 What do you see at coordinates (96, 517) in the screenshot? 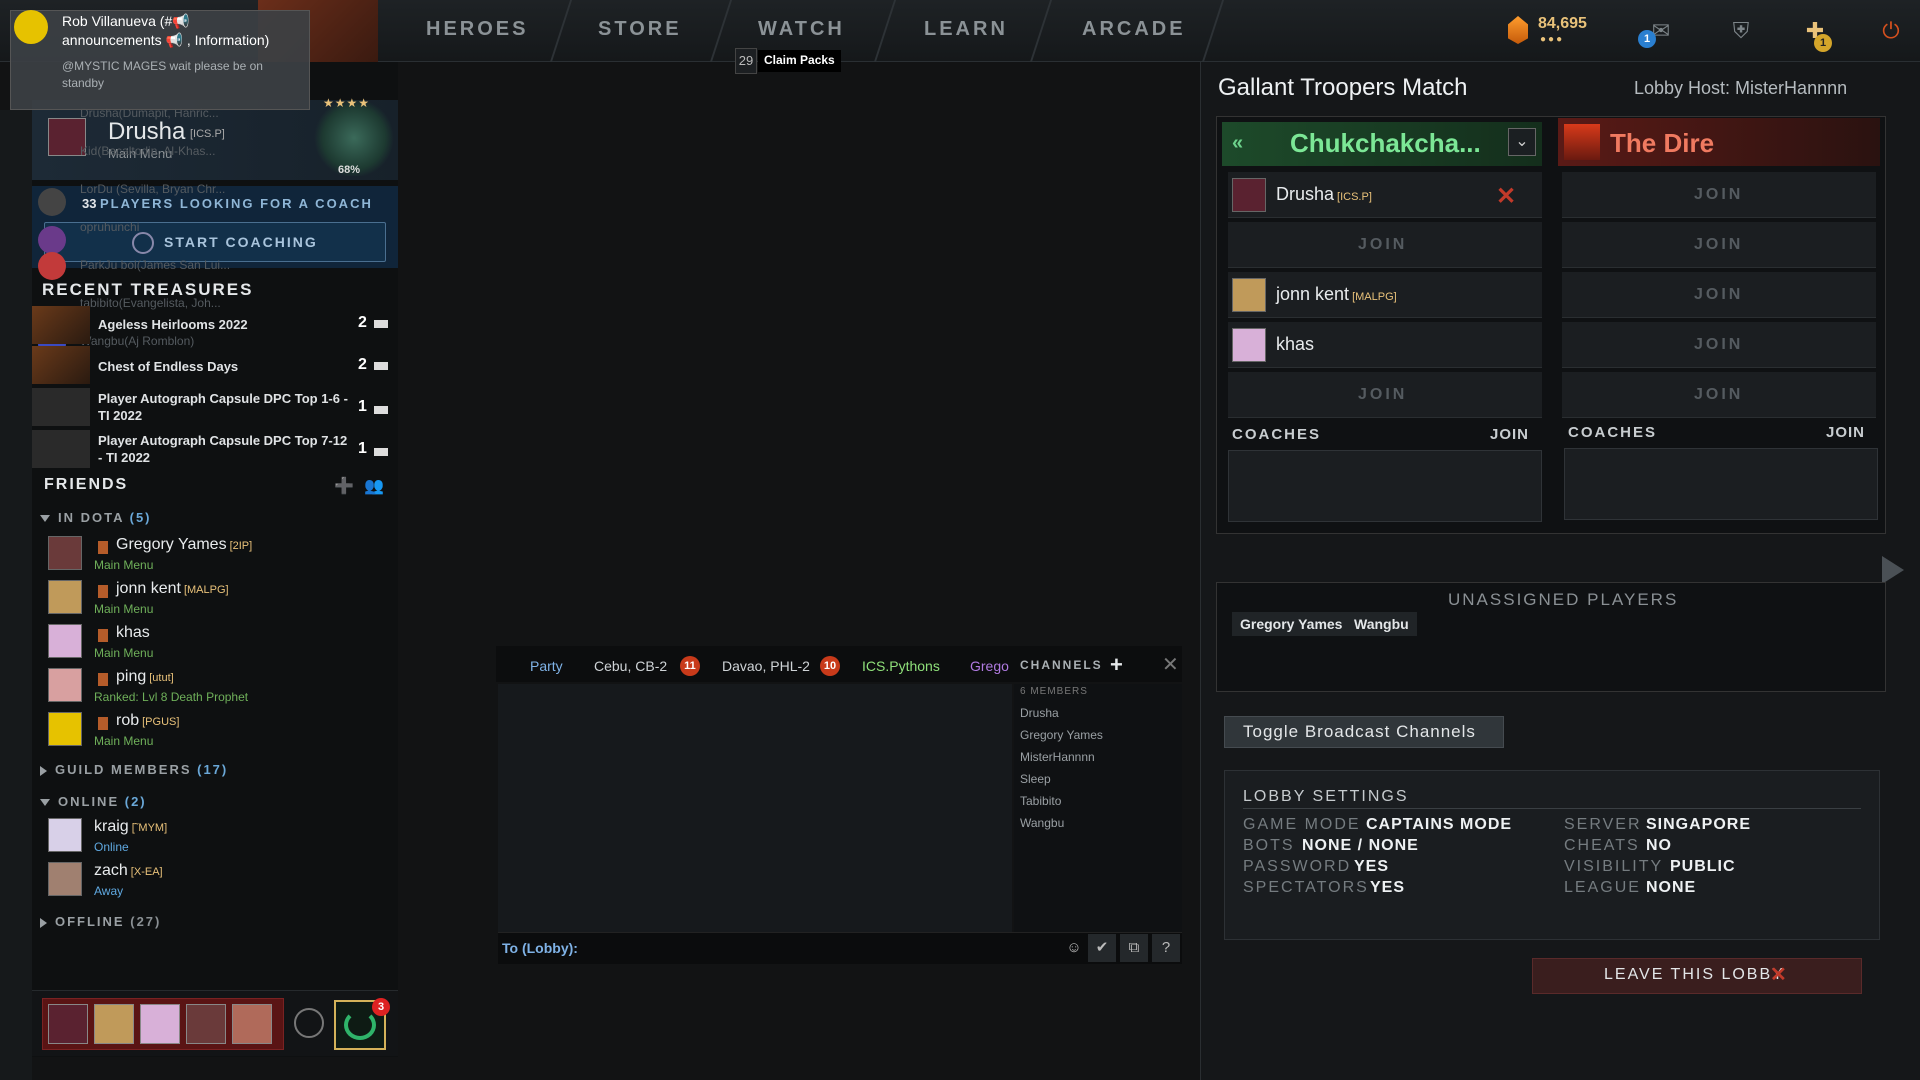
I see `group-in-dota: IN DOTA (5)` at bounding box center [96, 517].